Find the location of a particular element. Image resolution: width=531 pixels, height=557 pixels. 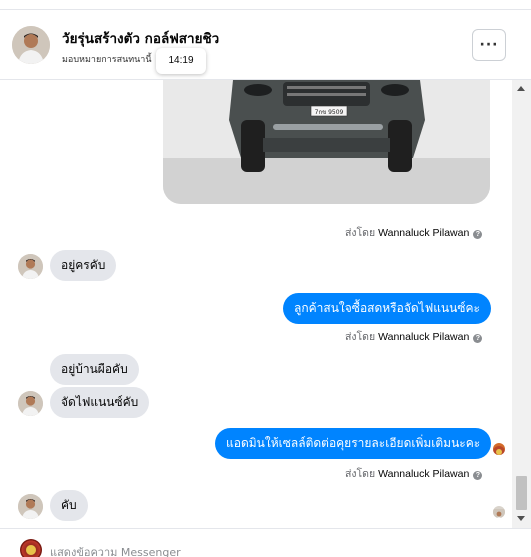

scrollbar-thumb is located at coordinates (521, 493).